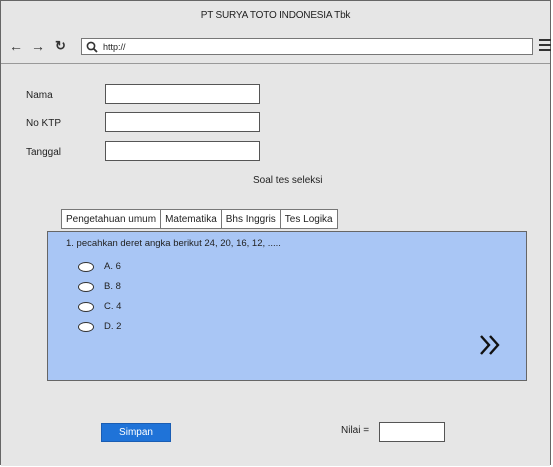 The image size is (553, 467). I want to click on option-c: C. 4, so click(99, 306).